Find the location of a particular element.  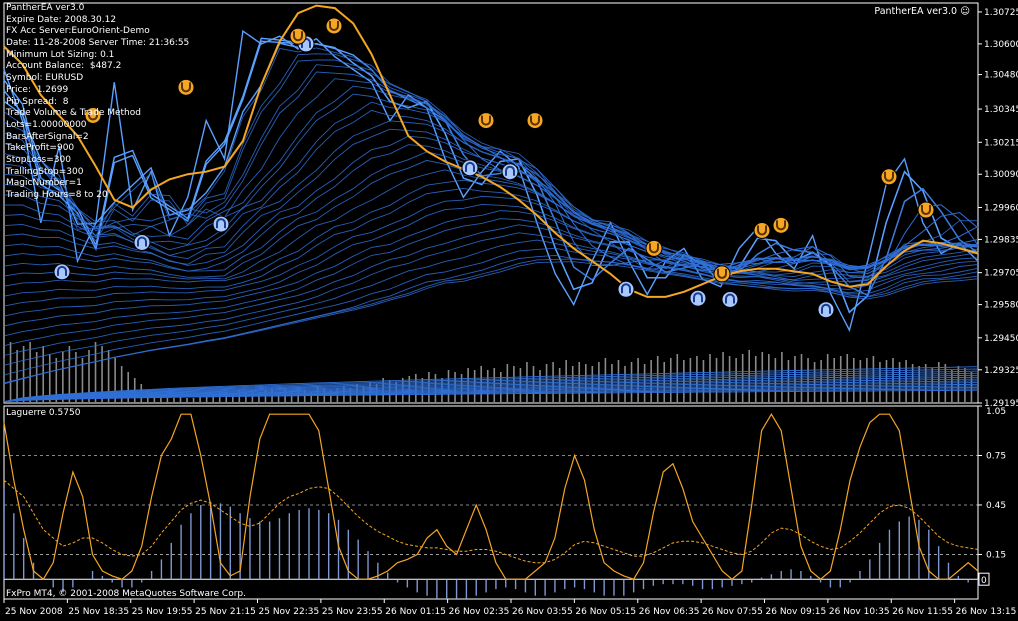

x-tick-label: 26 Nov 07:55 is located at coordinates (732, 612).